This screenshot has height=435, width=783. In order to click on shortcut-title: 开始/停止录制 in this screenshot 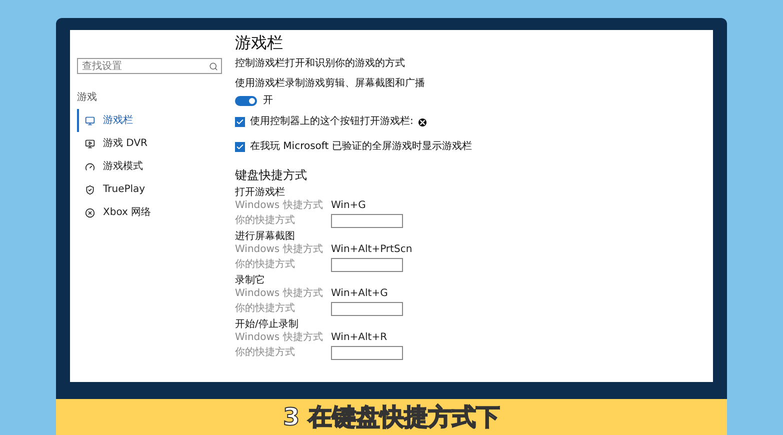, I will do `click(266, 325)`.